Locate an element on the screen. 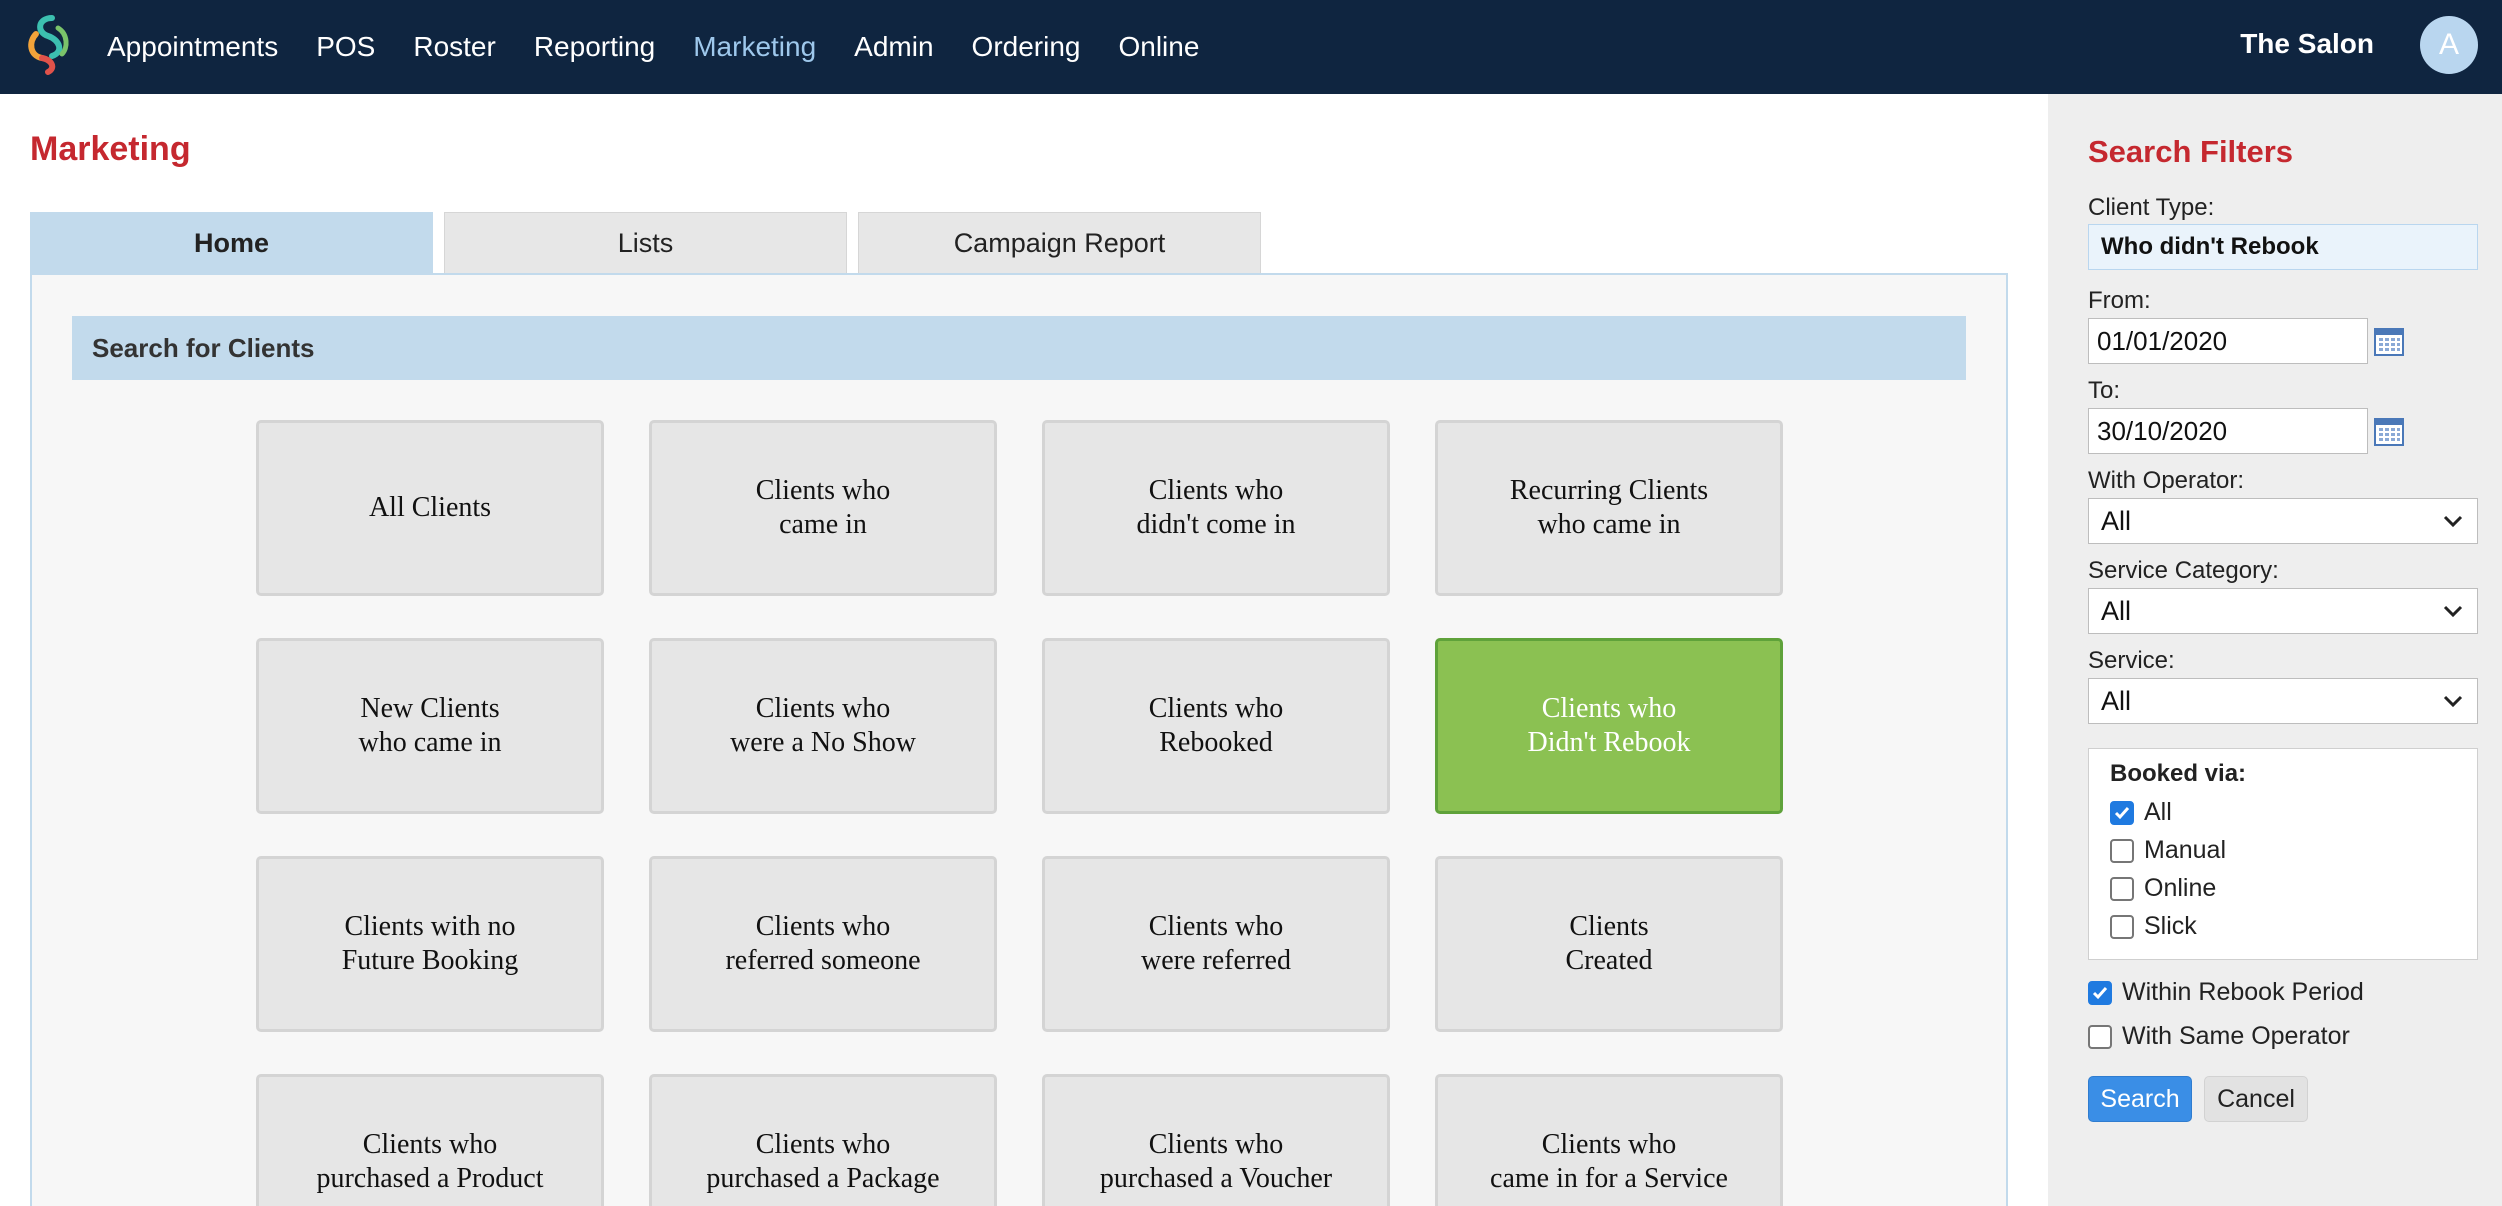 Image resolution: width=2502 pixels, height=1206 pixels. tile-came-in-for-service: Clients who came in for a Service is located at coordinates (1609, 1140).